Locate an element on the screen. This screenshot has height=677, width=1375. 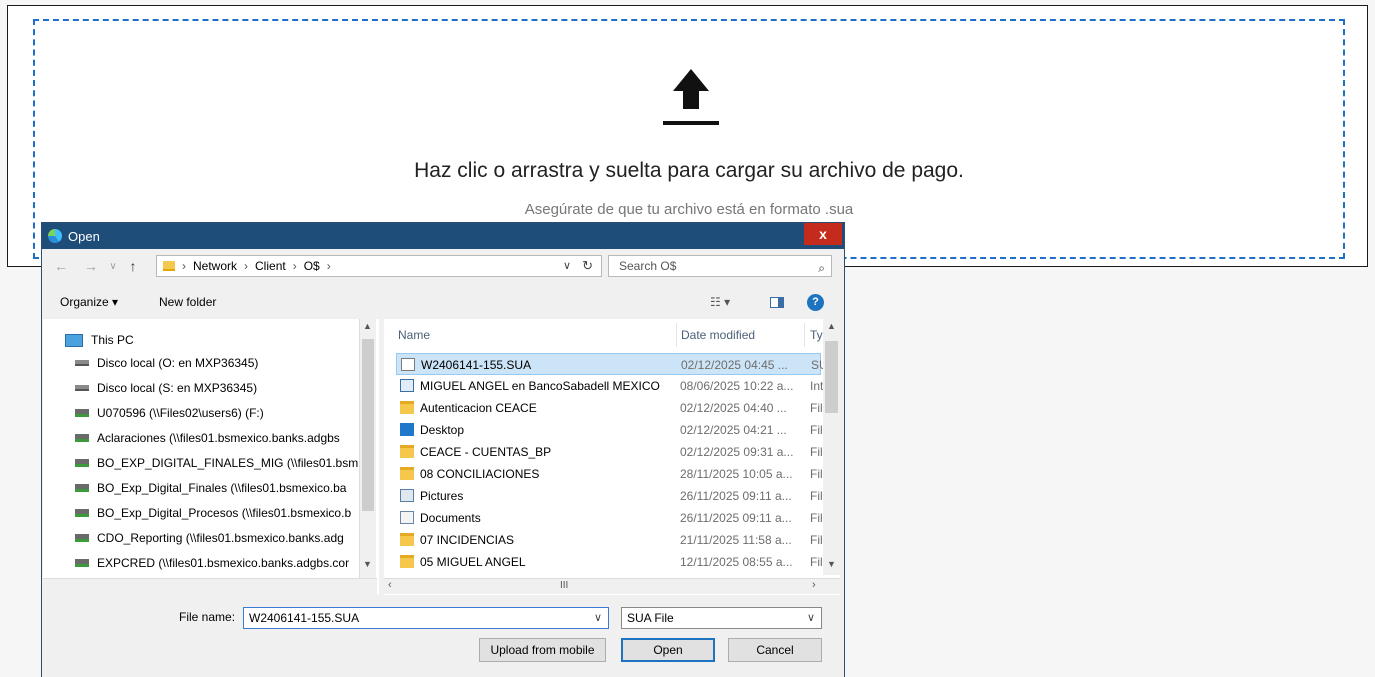
dialog-toolbar: Organize ▾ New folder ☷ ▾ ? is located at coordinates (443, 302).